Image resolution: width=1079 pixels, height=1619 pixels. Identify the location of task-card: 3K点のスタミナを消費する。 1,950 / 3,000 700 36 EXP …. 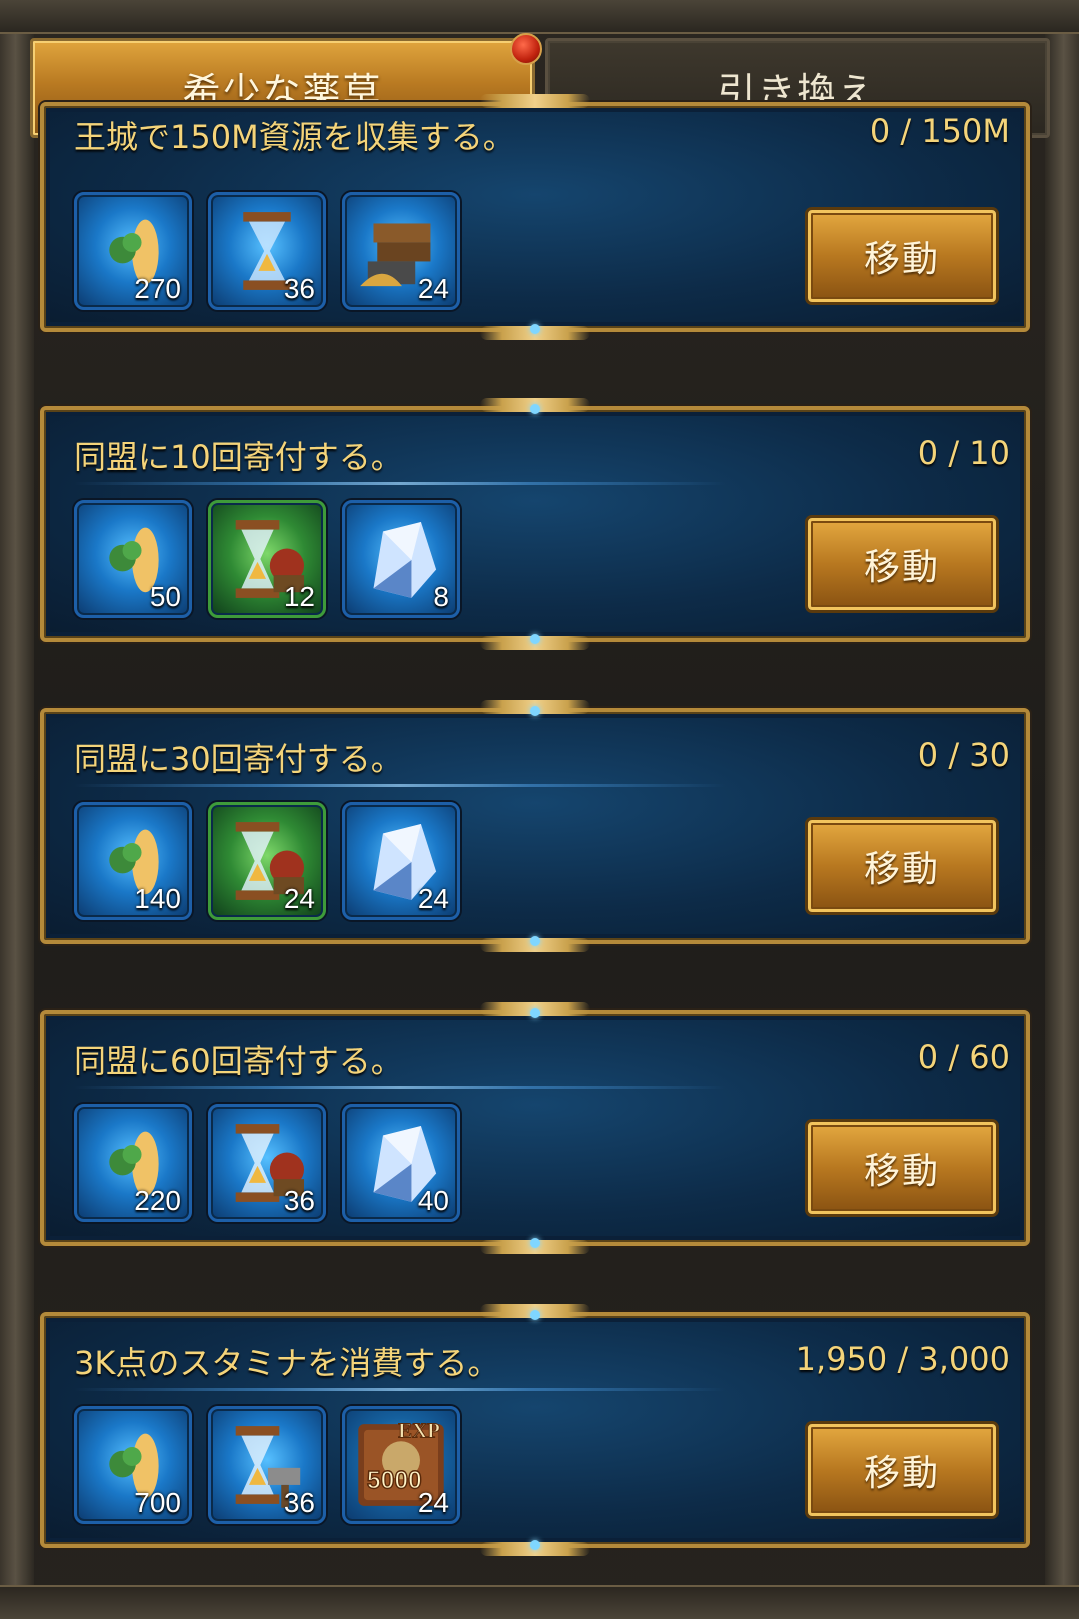
(535, 1430).